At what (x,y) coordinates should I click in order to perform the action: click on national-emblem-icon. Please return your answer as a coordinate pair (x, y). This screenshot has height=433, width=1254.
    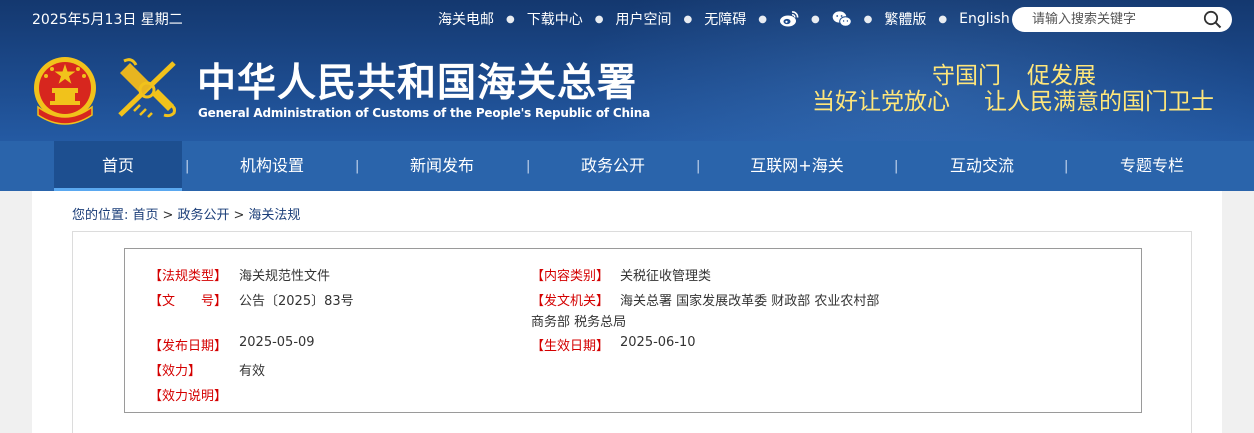
    Looking at the image, I should click on (65, 90).